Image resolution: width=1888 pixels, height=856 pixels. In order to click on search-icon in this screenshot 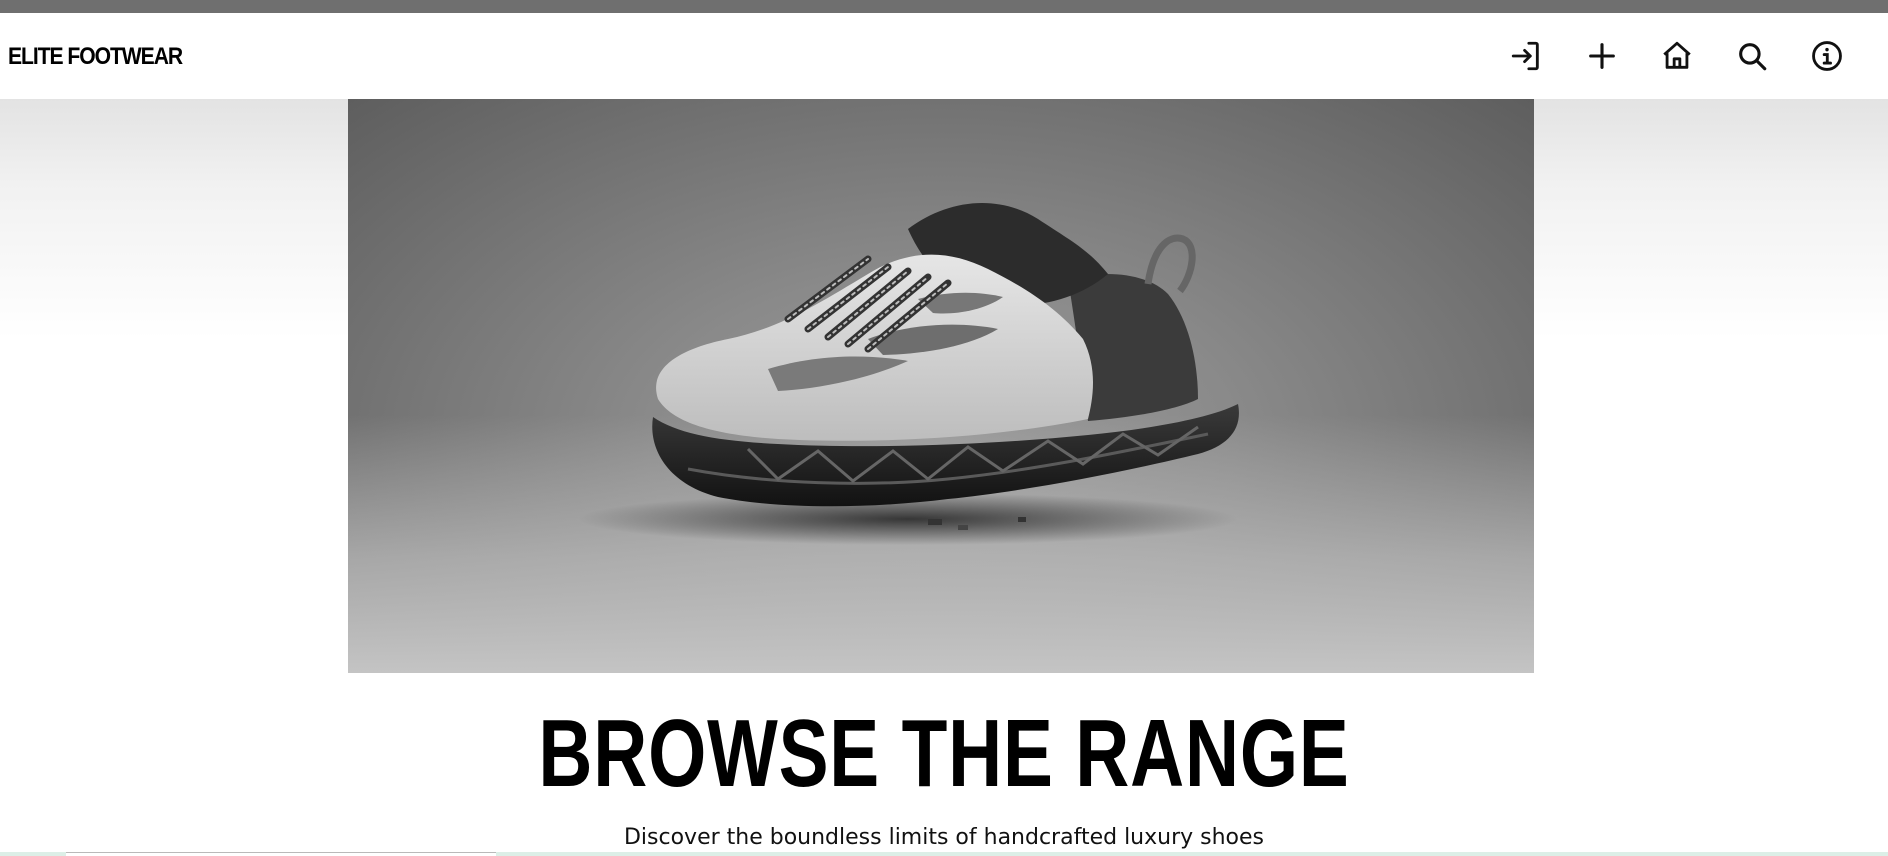, I will do `click(1752, 56)`.